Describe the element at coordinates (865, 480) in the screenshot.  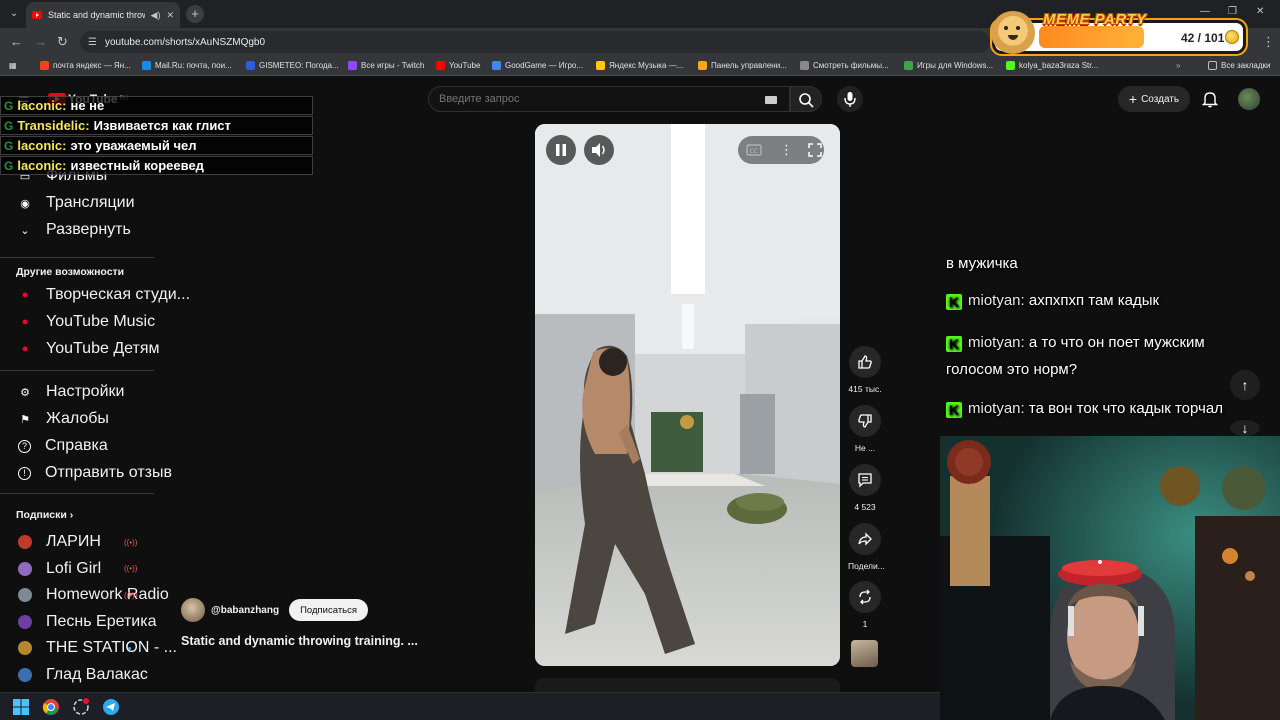
I see `comments-button` at that location.